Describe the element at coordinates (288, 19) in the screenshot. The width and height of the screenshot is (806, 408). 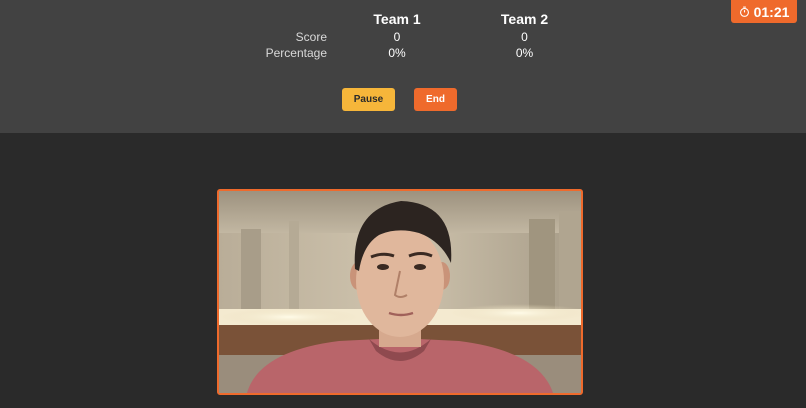
I see `header-spacer` at that location.